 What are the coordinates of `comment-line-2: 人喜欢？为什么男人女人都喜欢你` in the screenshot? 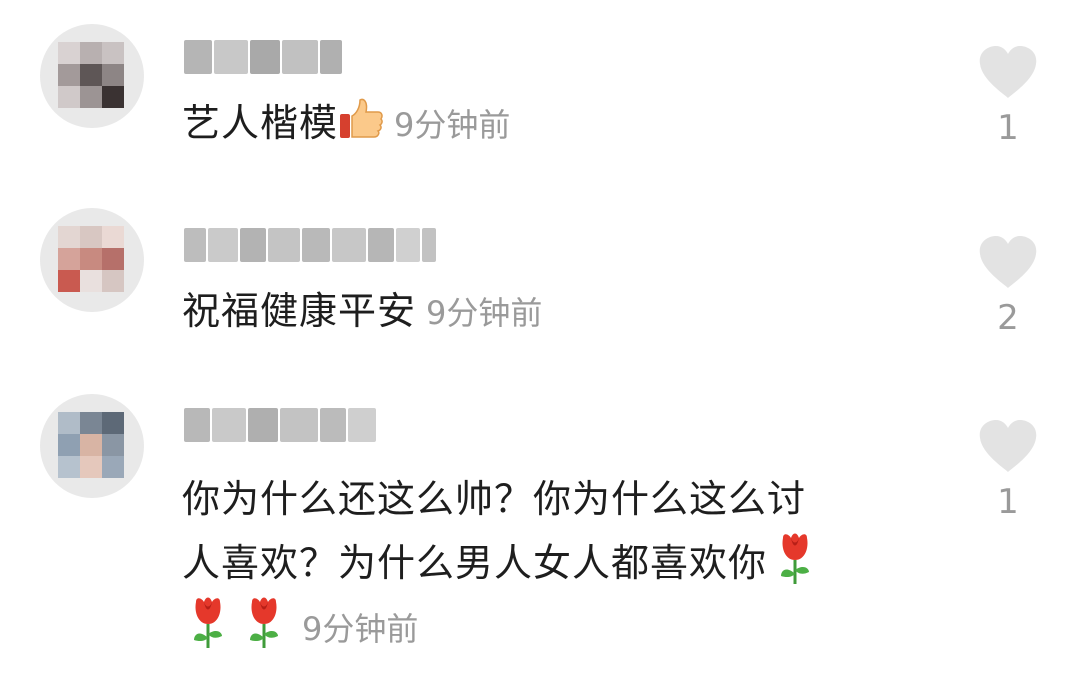 It's located at (502, 562).